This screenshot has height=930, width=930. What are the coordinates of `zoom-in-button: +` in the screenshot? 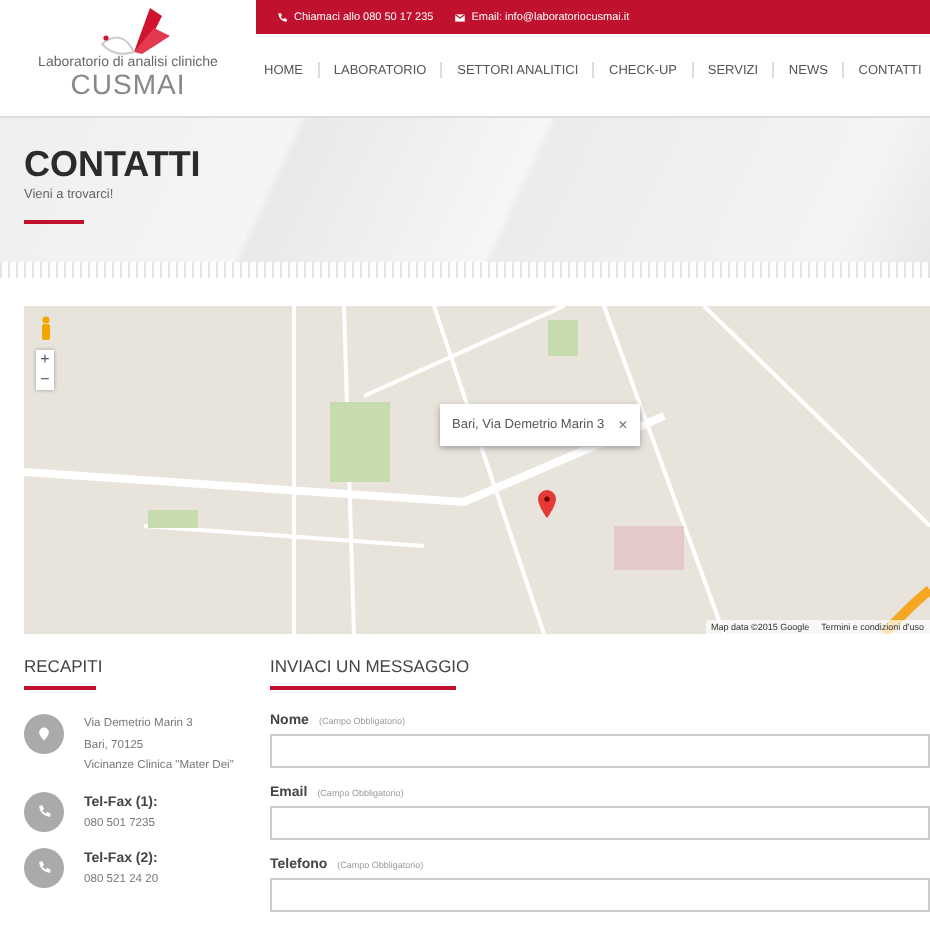 It's located at (45, 360).